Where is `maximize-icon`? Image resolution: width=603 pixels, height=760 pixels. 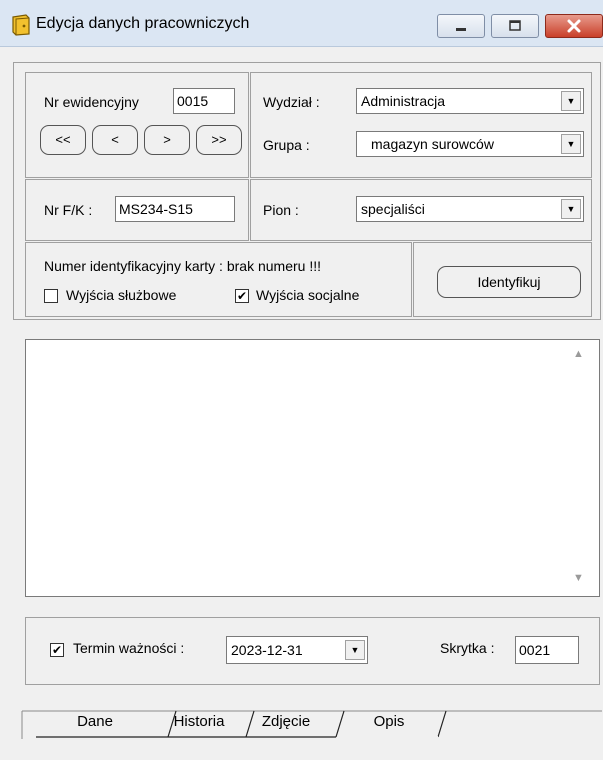 maximize-icon is located at coordinates (515, 27).